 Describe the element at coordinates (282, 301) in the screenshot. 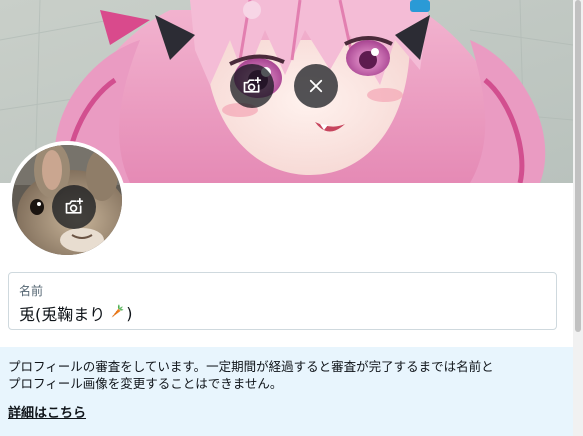

I see `name-field: 名前 兎(兎鞠まり )` at that location.